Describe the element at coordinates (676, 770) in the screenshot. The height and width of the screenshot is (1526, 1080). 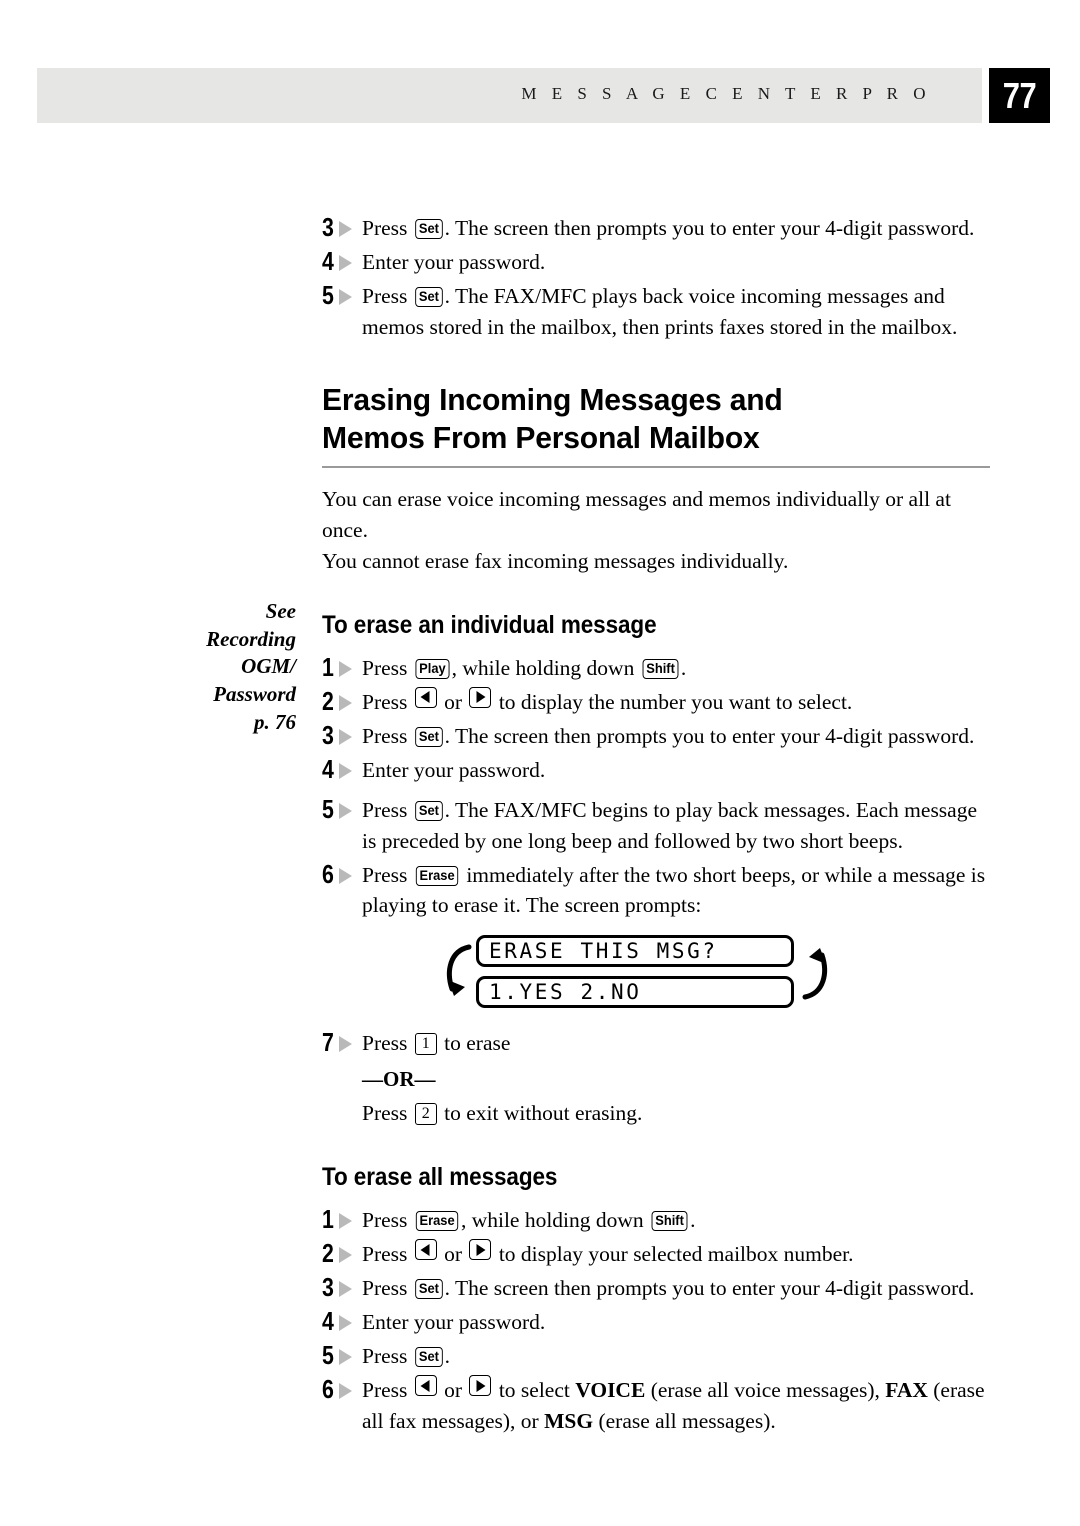
I see `step-text: Enter your password.` at that location.